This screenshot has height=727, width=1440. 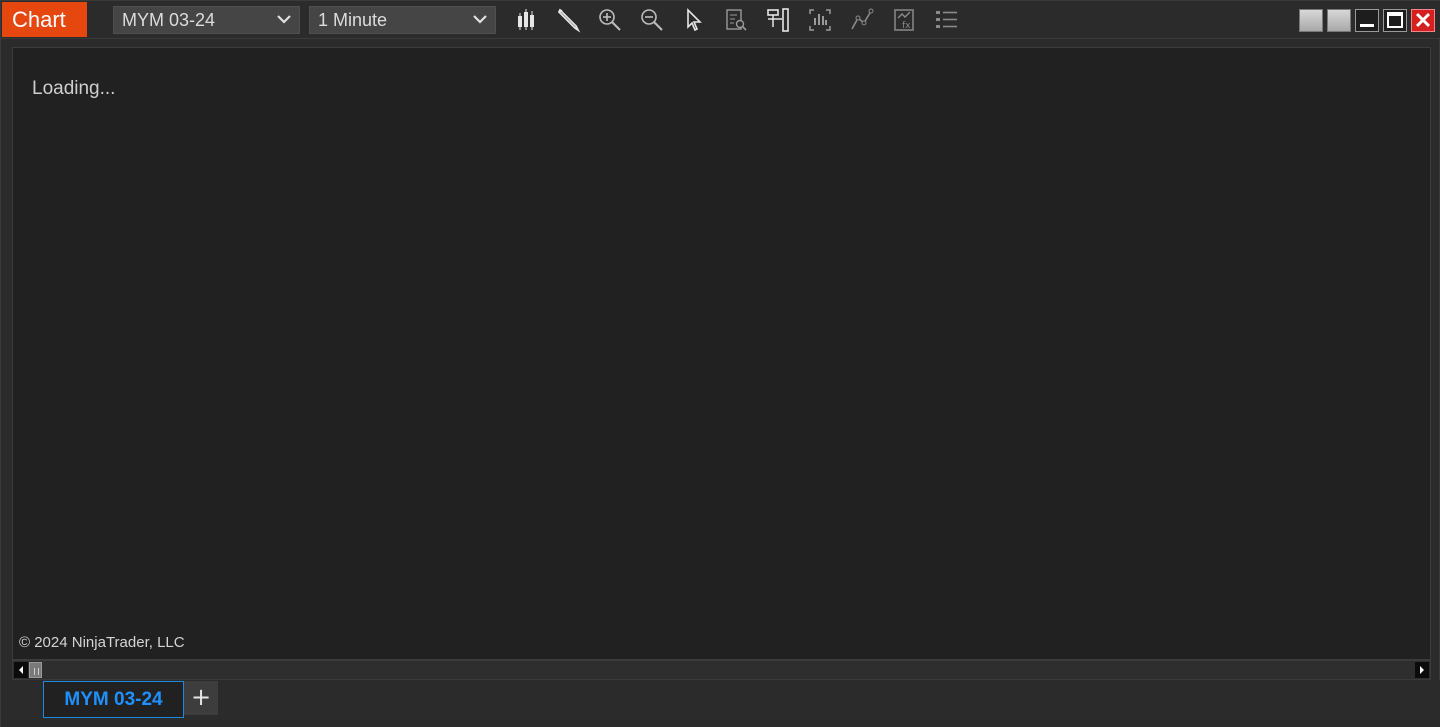 I want to click on pointer-icon, so click(x=694, y=20).